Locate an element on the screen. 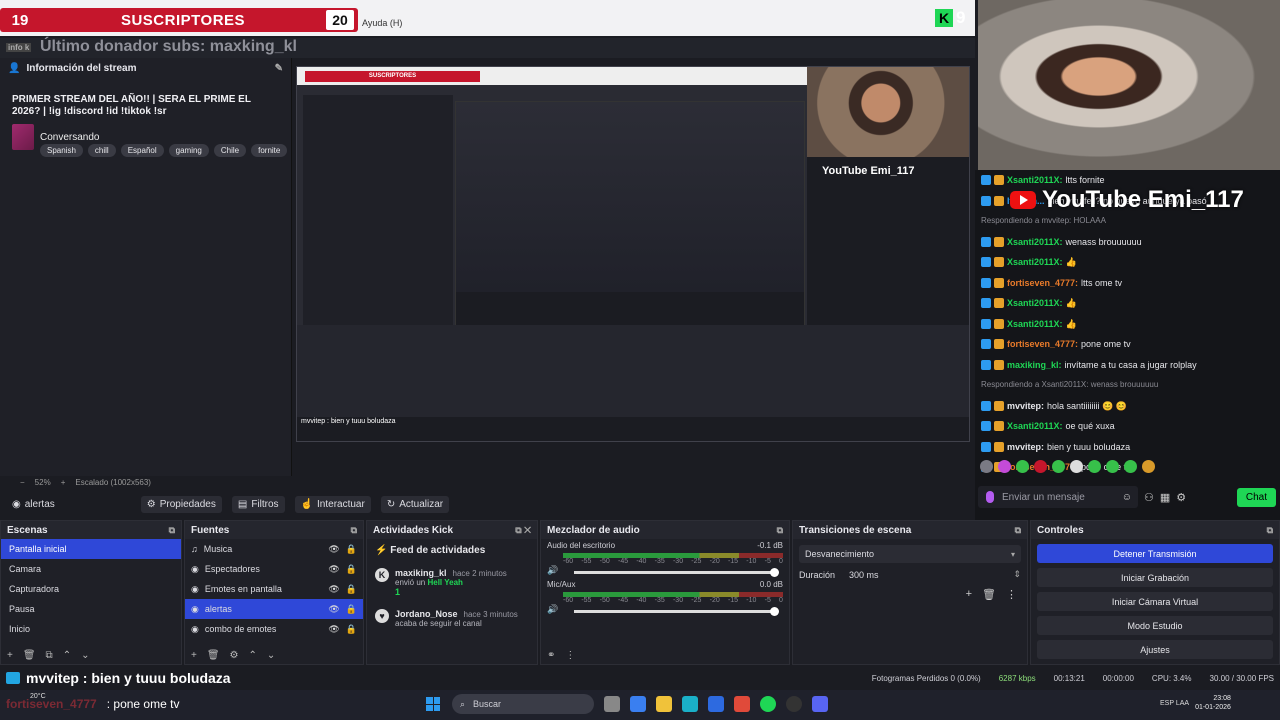 The image size is (1280, 720). scene-item: Pausa is located at coordinates (91, 609).